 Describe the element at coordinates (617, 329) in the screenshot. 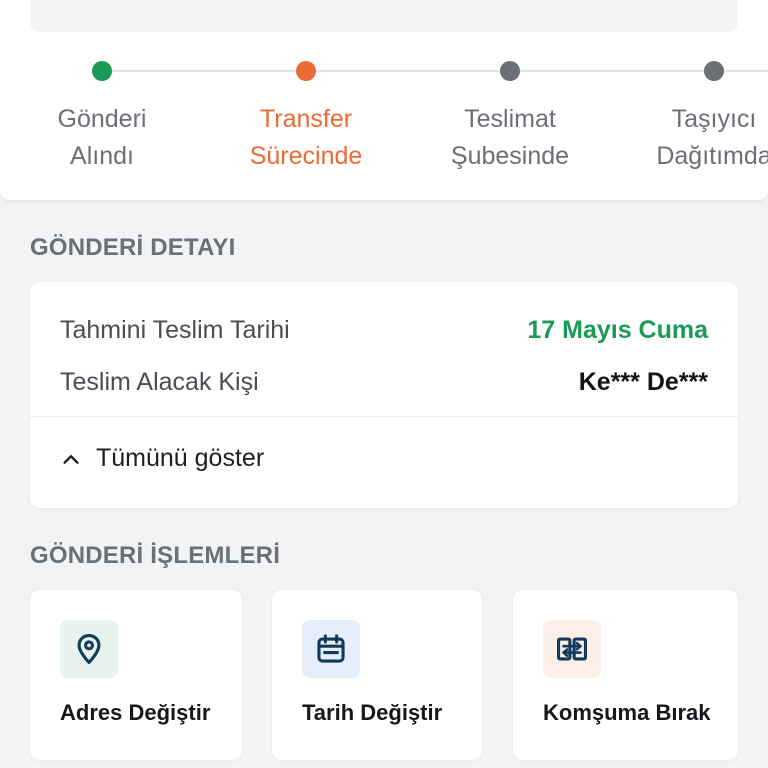

I see `estimated-date-value: 17 Mayıs Cuma` at that location.